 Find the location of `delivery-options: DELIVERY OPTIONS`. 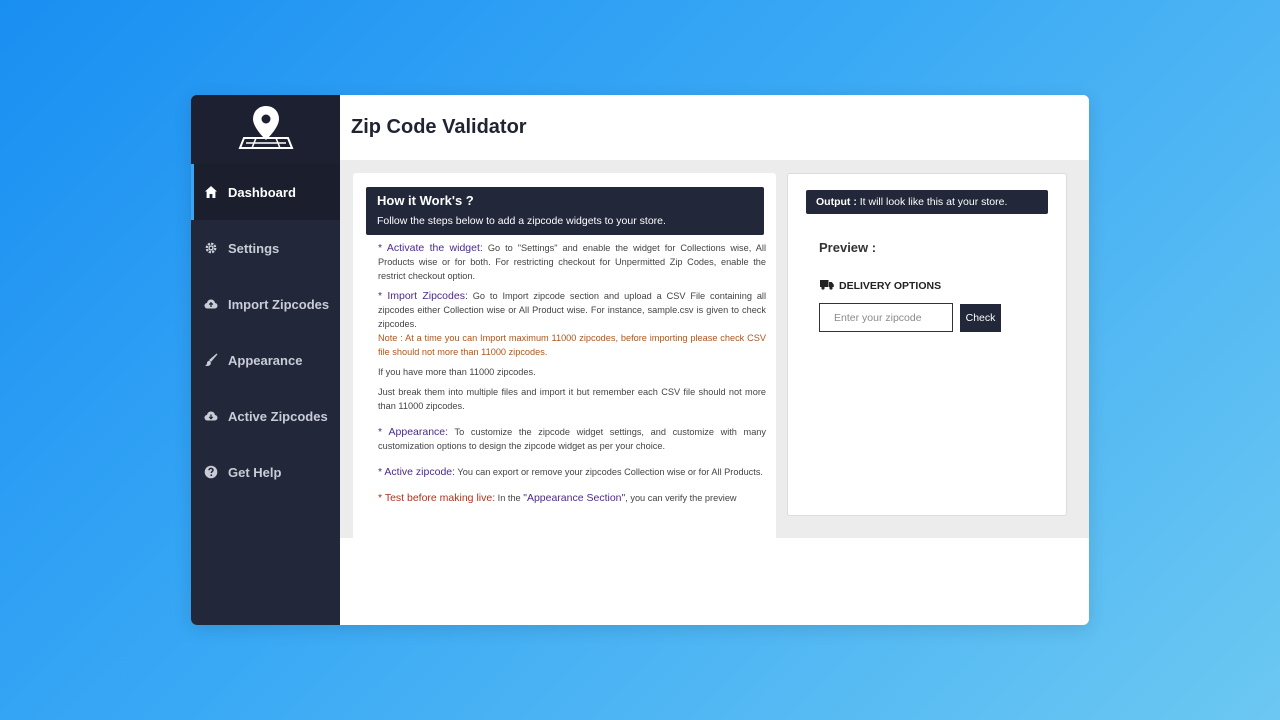

delivery-options: DELIVERY OPTIONS is located at coordinates (943, 286).